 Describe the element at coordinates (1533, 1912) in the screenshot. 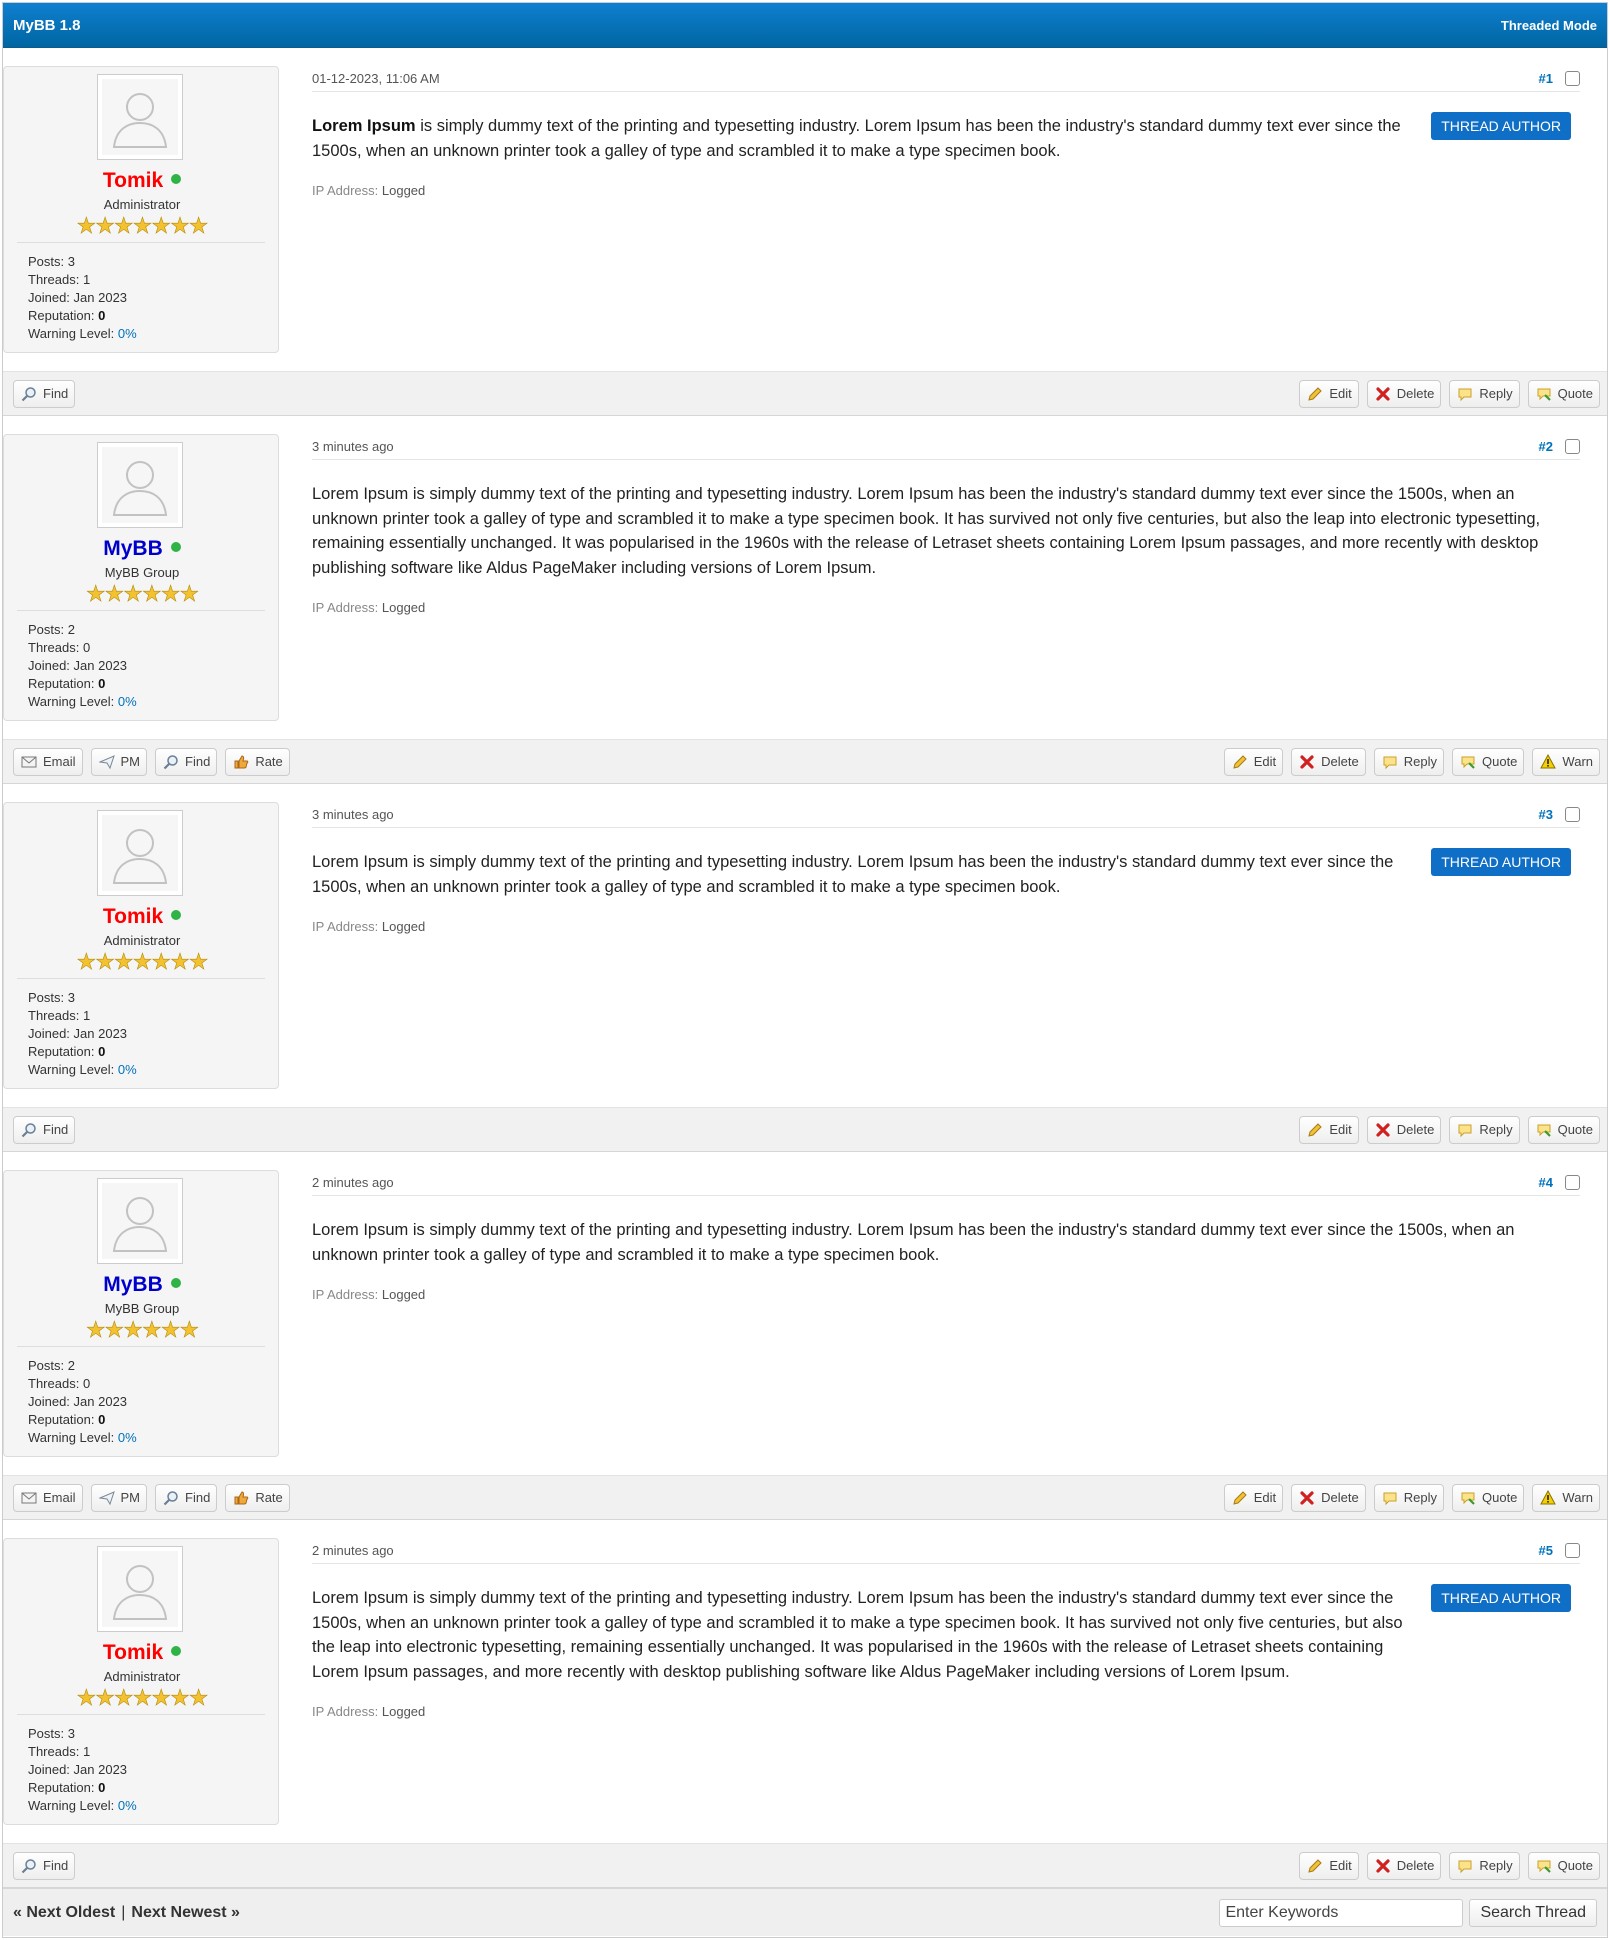

I see `search-thread-button: Search Thread` at that location.